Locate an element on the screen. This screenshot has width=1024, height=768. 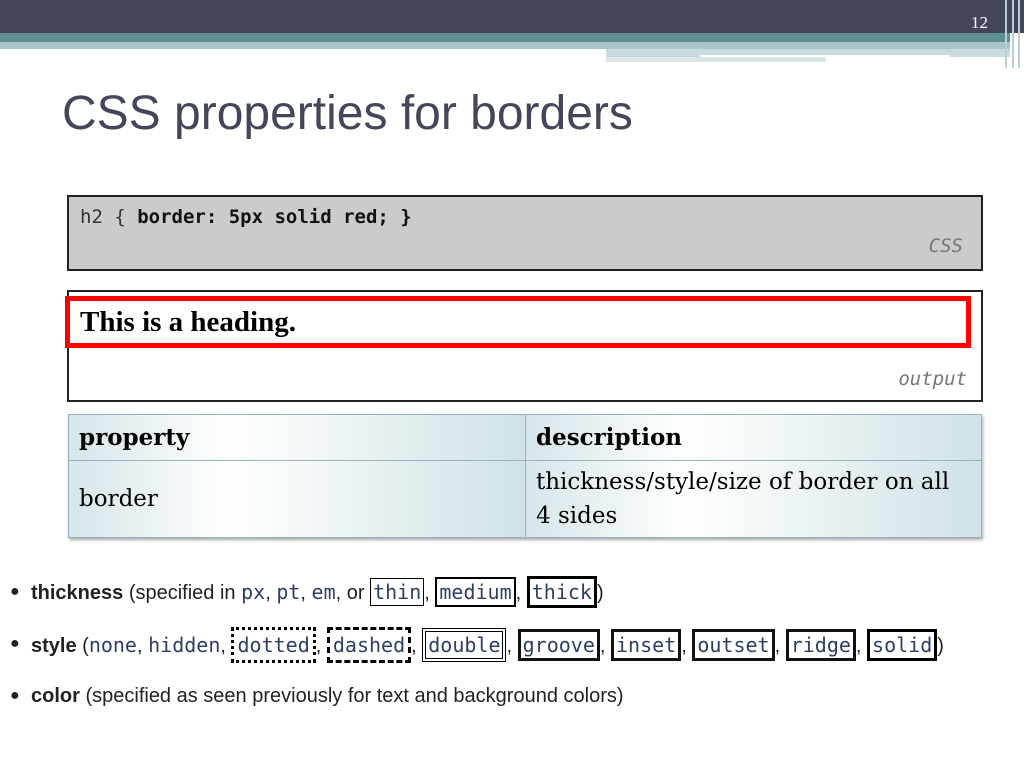
slide-number: 12 is located at coordinates (979, 22).